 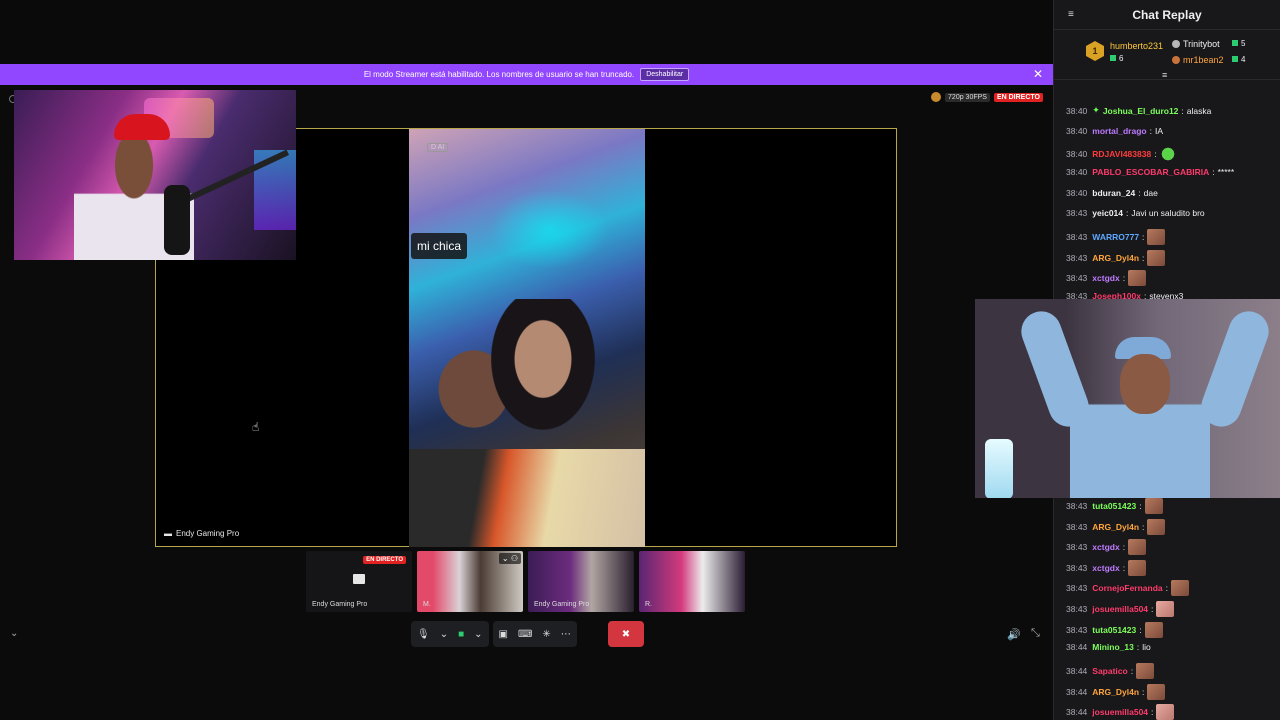 I want to click on guest-face, so click(x=1145, y=384).